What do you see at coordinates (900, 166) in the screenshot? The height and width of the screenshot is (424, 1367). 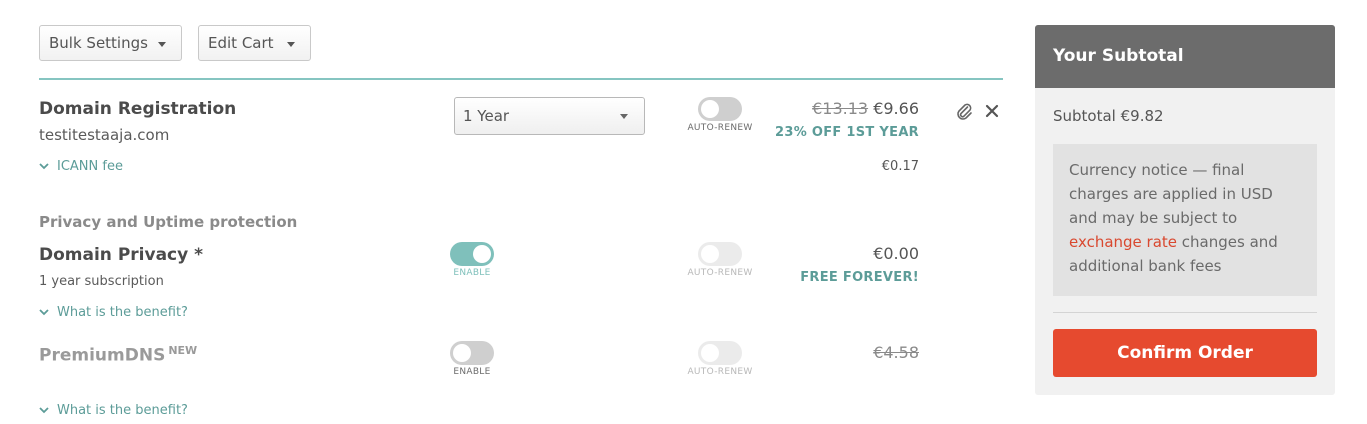 I see `icann-fee-price: €0.17` at bounding box center [900, 166].